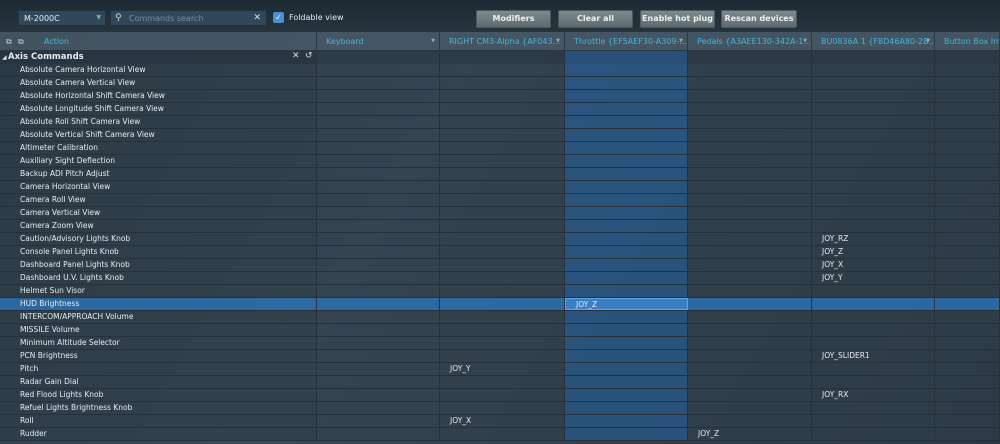 This screenshot has height=444, width=1000. What do you see at coordinates (500, 395) in the screenshot?
I see `table-row: Red Flood Lights Knob JOY_RX` at bounding box center [500, 395].